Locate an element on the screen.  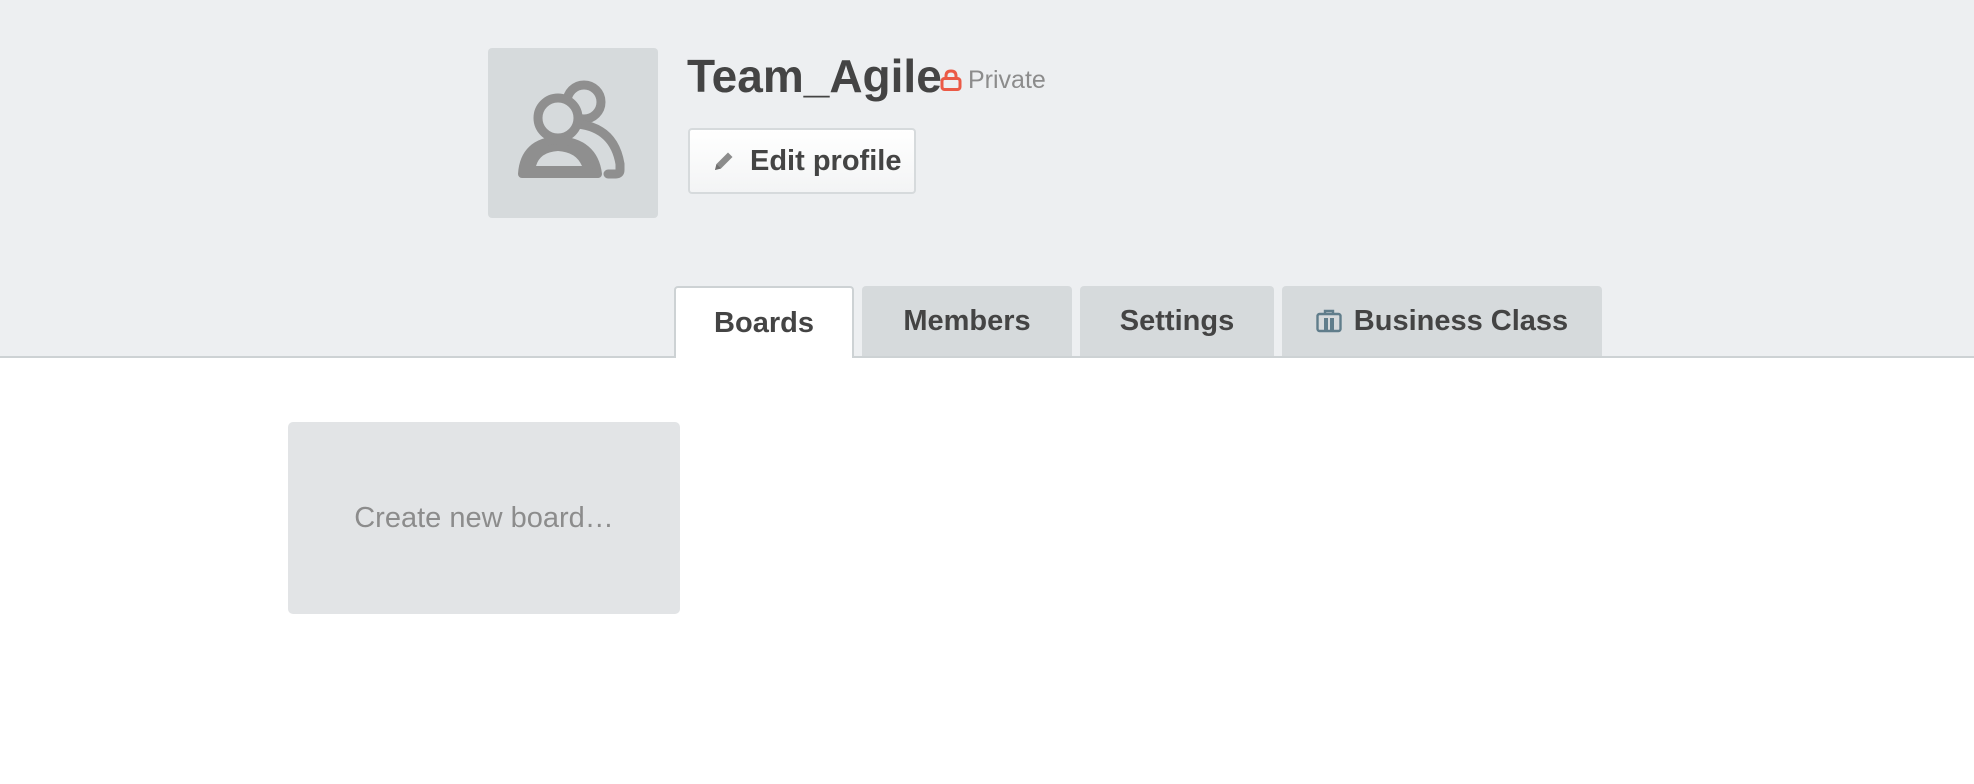
tab-settings-label: Settings is located at coordinates (1177, 320).